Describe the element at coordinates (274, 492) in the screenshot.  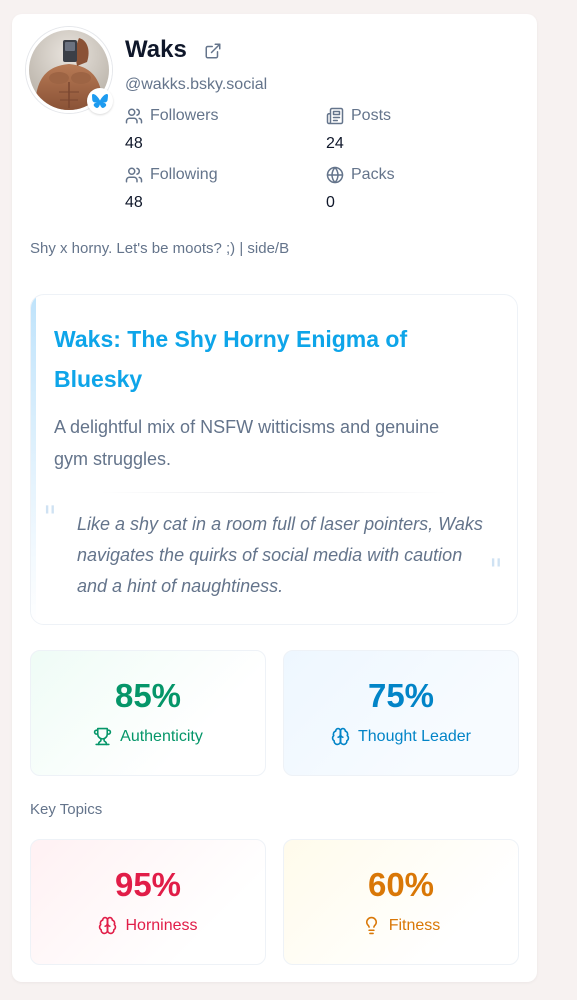
I see `divider` at that location.